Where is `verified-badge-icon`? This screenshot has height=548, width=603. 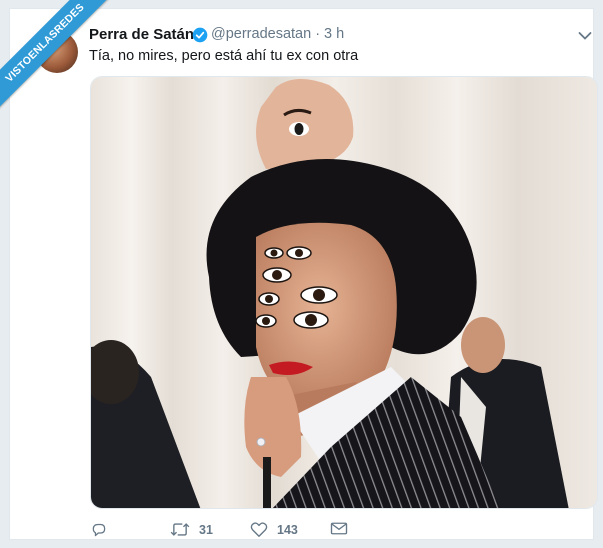 verified-badge-icon is located at coordinates (200, 35).